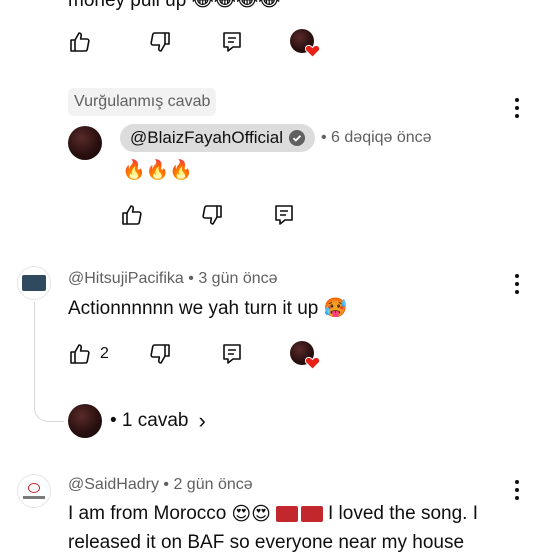 The height and width of the screenshot is (560, 560). What do you see at coordinates (49, 412) in the screenshot?
I see `thread-connector` at bounding box center [49, 412].